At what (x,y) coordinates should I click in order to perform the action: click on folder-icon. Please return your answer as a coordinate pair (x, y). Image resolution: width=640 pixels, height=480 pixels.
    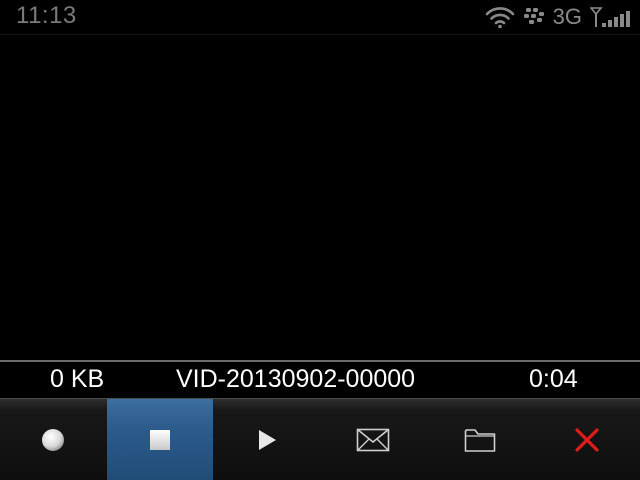
    Looking at the image, I should click on (480, 440).